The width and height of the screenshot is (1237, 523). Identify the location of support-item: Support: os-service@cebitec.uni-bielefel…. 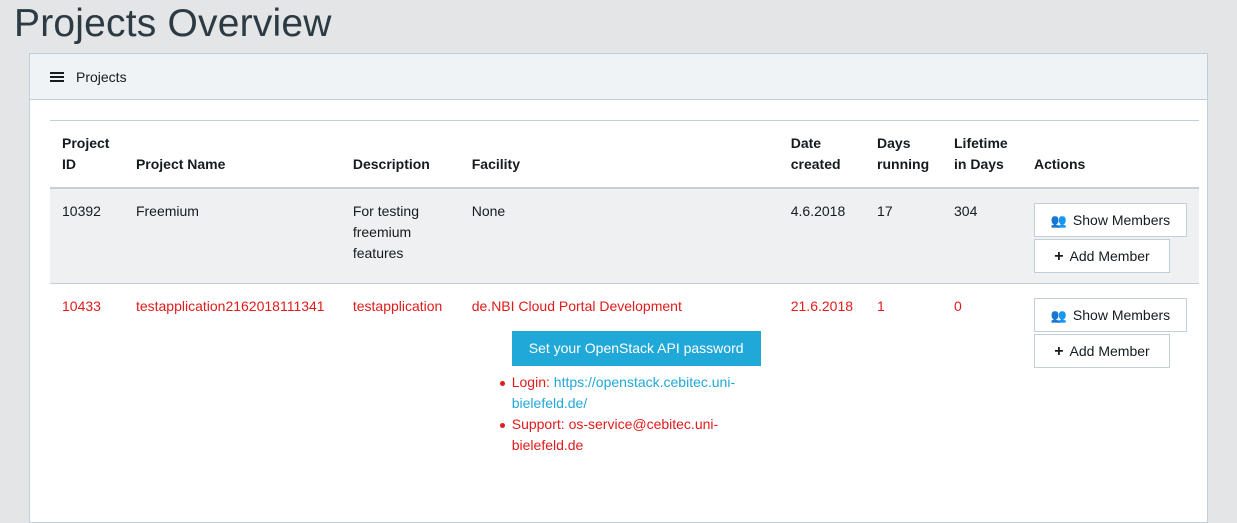
(633, 435).